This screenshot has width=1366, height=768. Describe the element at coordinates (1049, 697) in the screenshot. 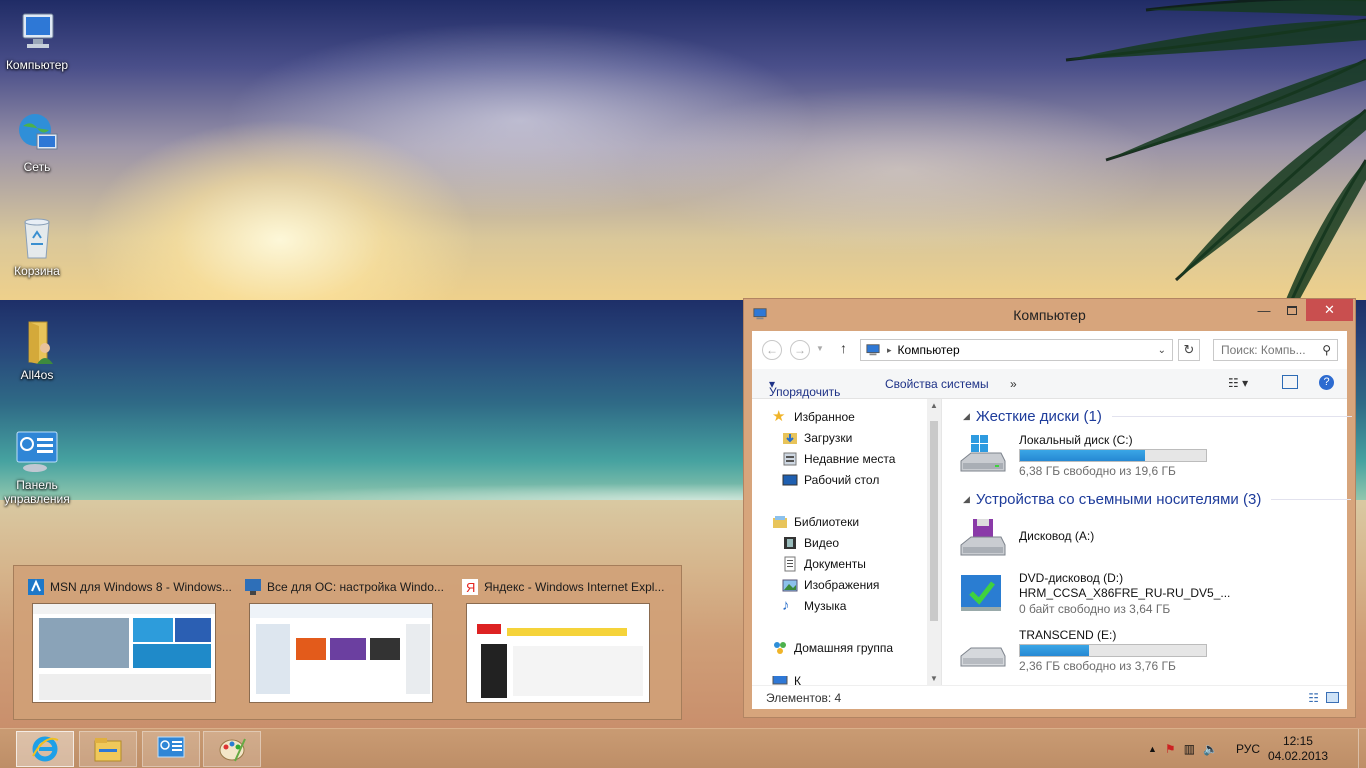

I see `status-bar: Элементов: 4 ☷` at that location.